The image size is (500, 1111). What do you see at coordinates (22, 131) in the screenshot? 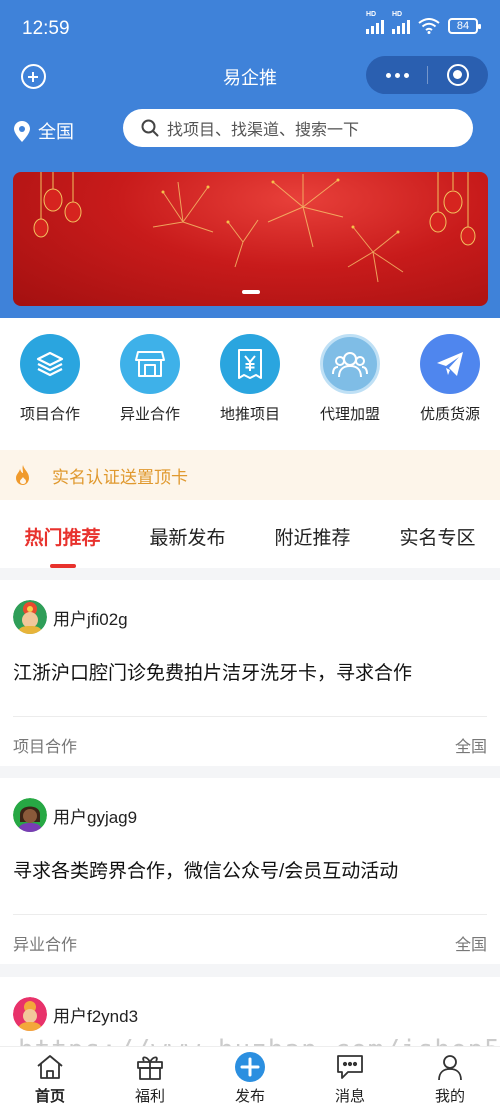
I see `location-pin-icon` at bounding box center [22, 131].